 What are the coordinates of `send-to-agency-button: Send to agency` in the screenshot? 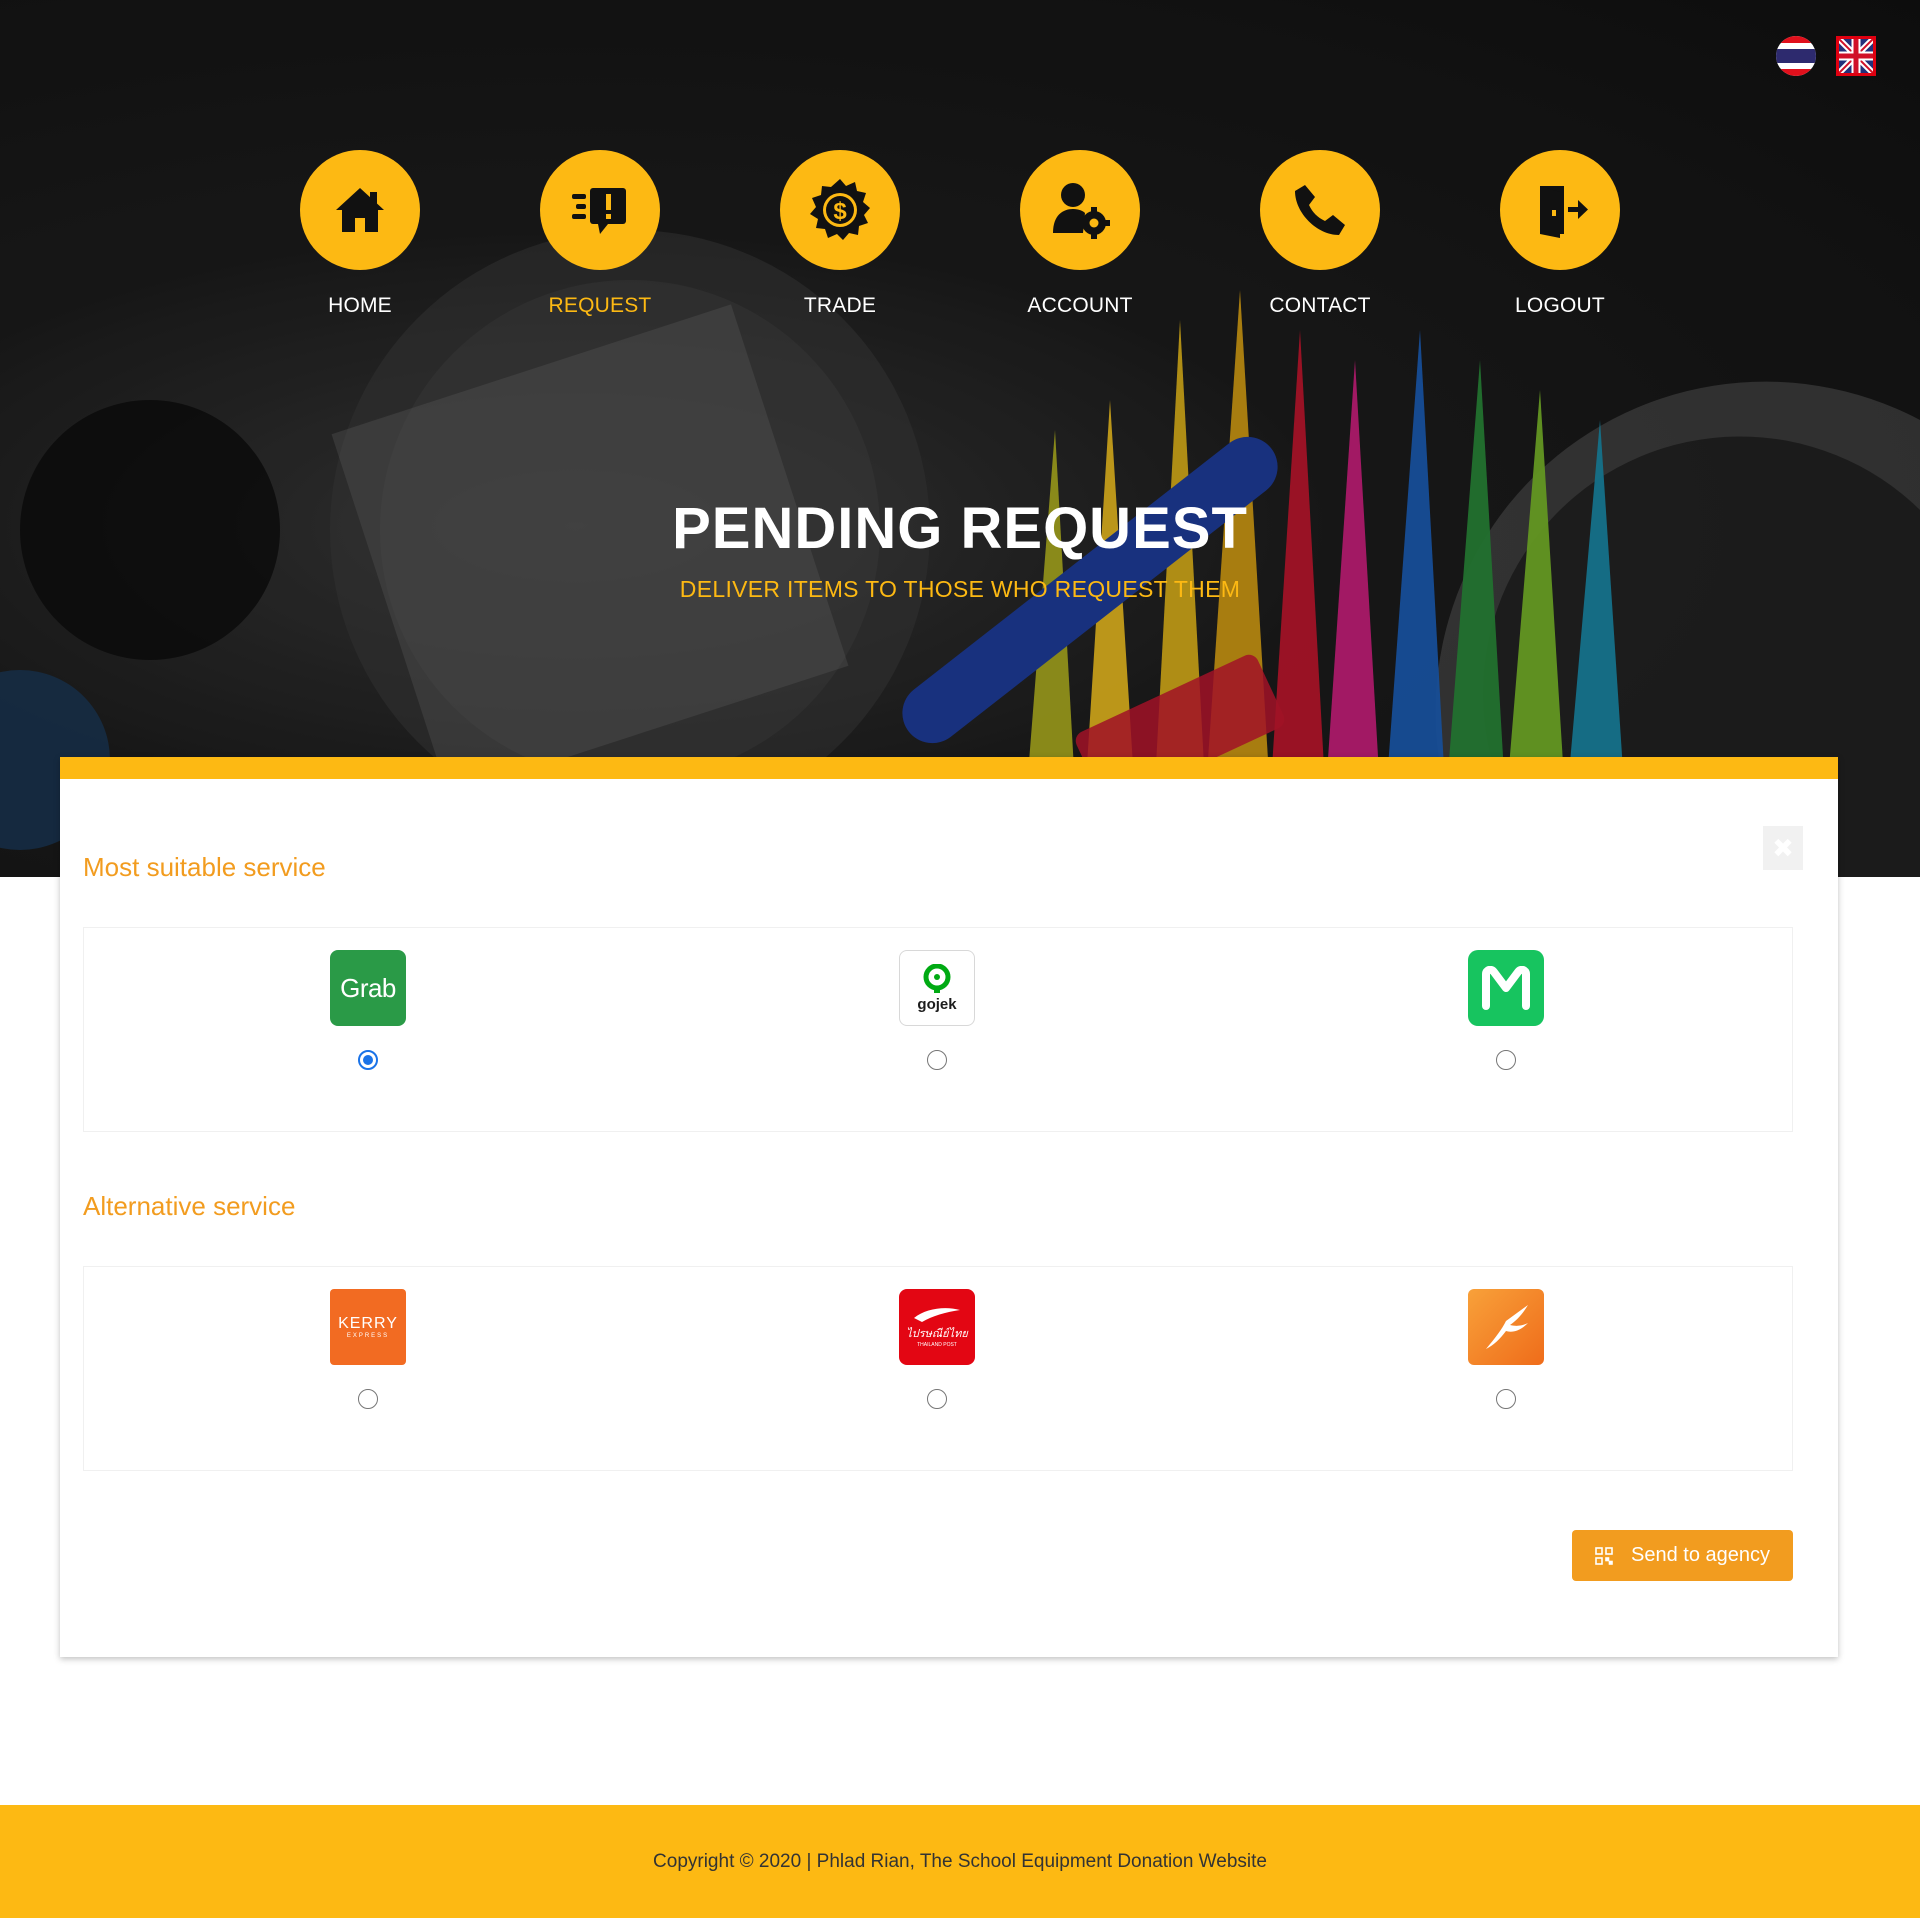 It's located at (1682, 1555).